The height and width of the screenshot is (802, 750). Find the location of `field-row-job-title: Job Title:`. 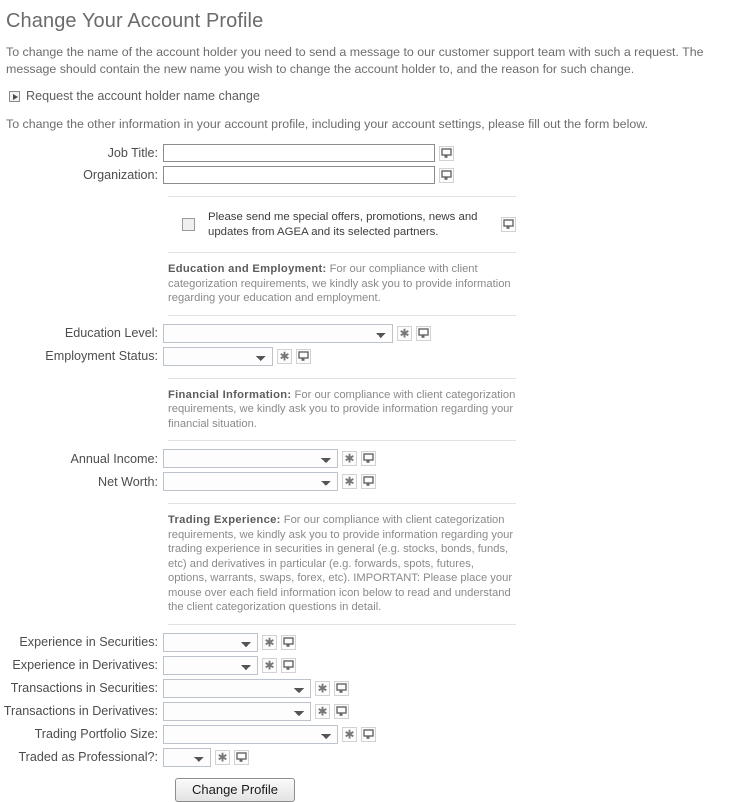

field-row-job-title: Job Title: is located at coordinates (375, 153).